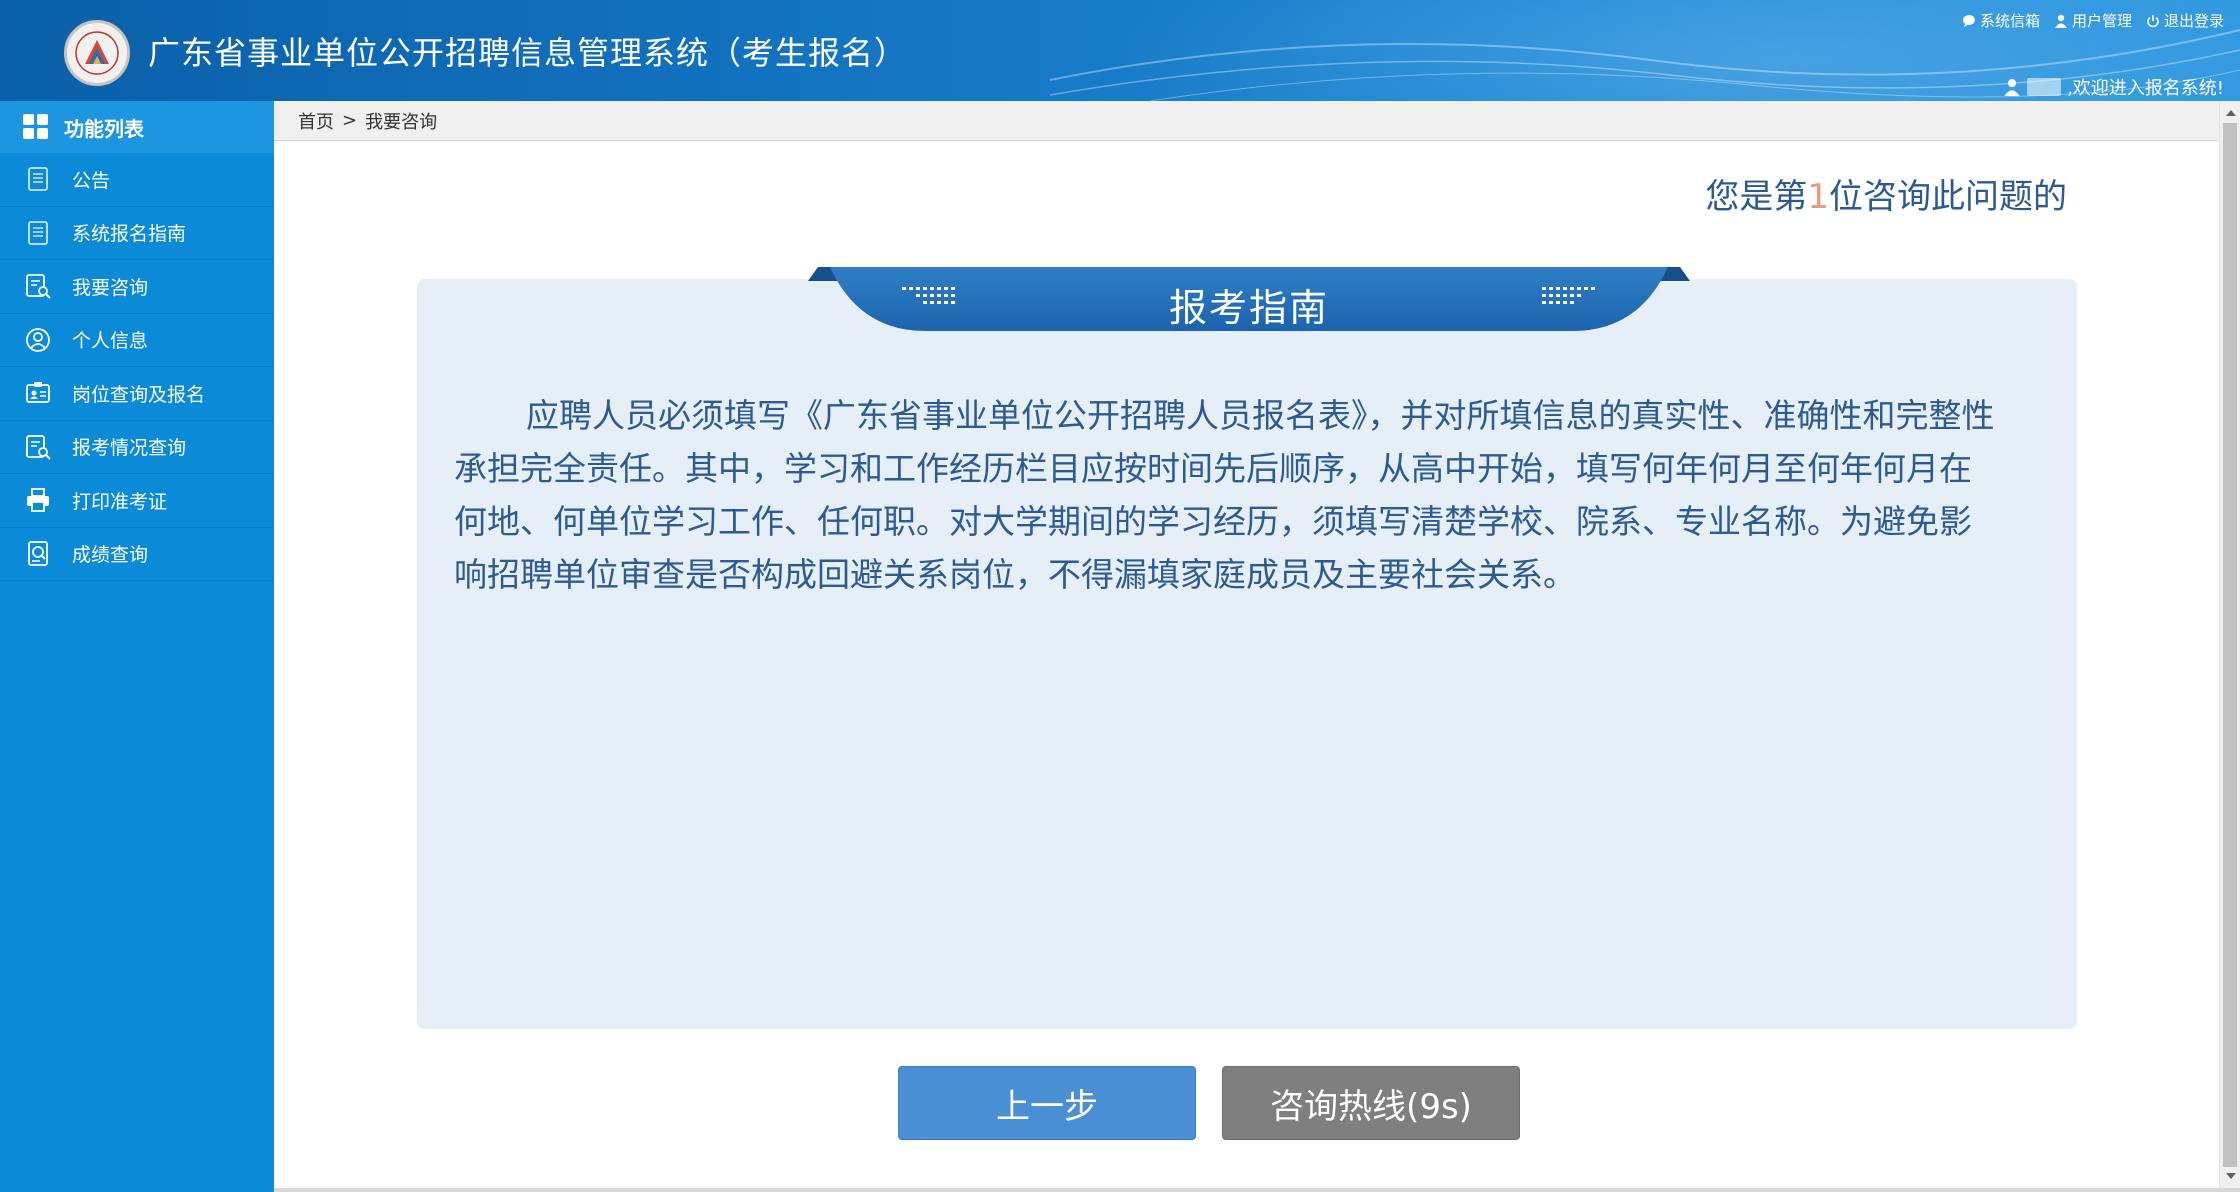 The image size is (2240, 1192). Describe the element at coordinates (104, 128) in the screenshot. I see `sidebar-heading-label: 功能列表` at that location.